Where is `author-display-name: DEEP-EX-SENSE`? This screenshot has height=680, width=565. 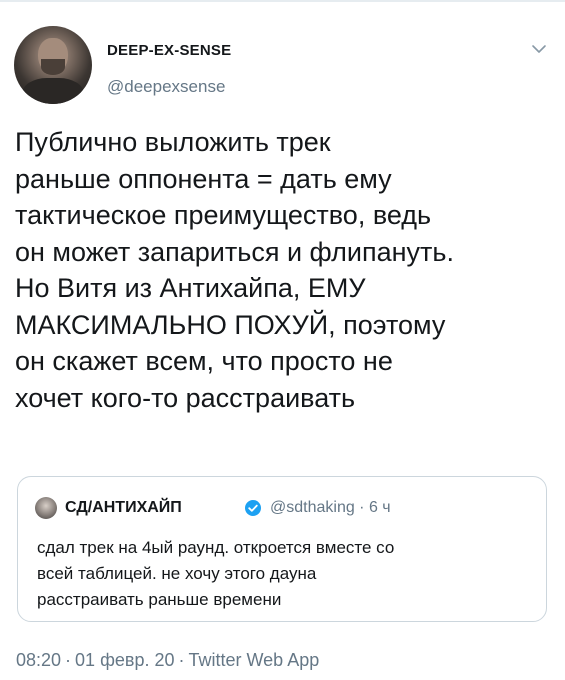 author-display-name: DEEP-EX-SENSE is located at coordinates (169, 50).